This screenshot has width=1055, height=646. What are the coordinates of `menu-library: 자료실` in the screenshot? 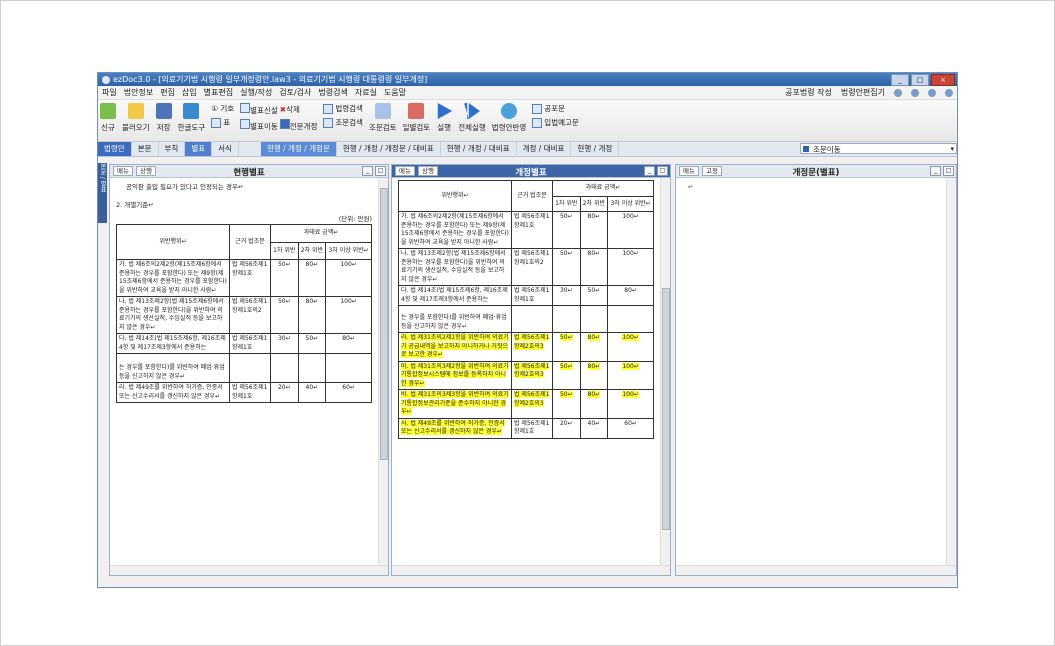 It's located at (366, 92).